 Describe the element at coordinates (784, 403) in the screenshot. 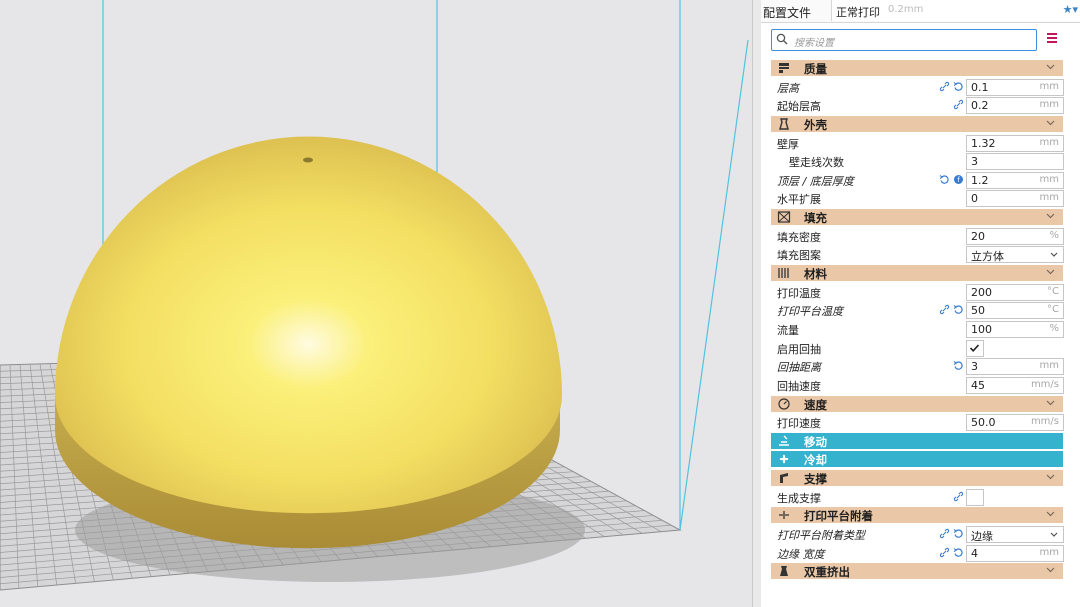

I see `speed-icon` at that location.